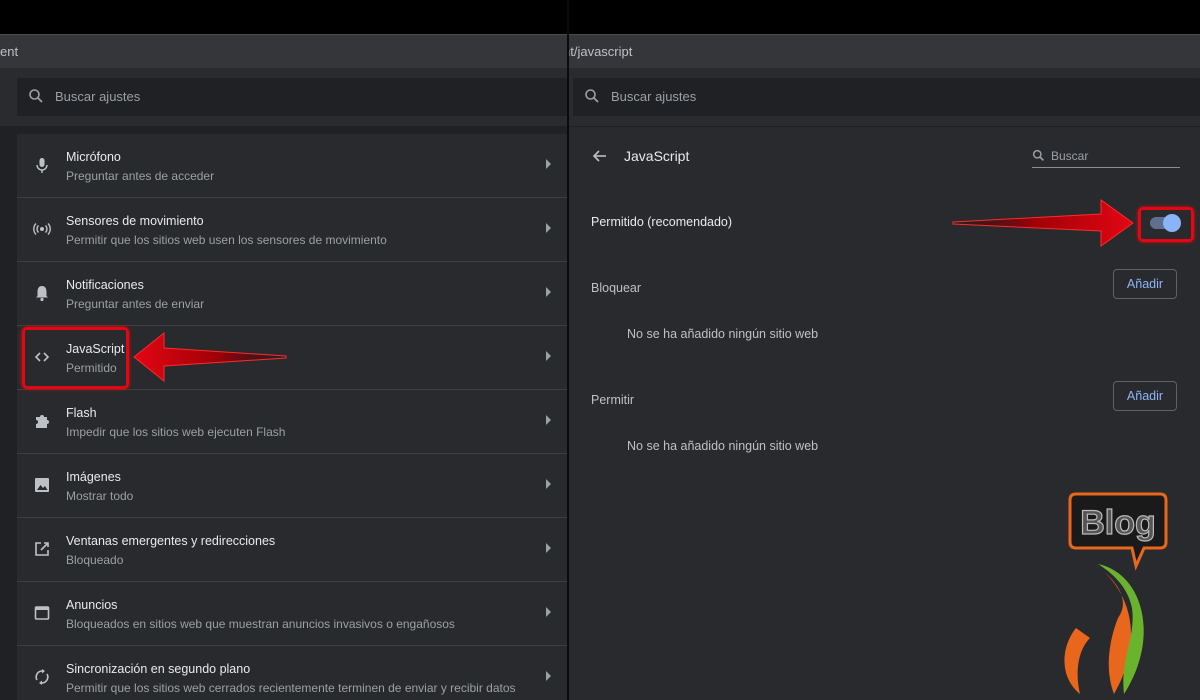 The image size is (1200, 700). What do you see at coordinates (99, 496) in the screenshot?
I see `item-subtitle: Mostrar todo` at bounding box center [99, 496].